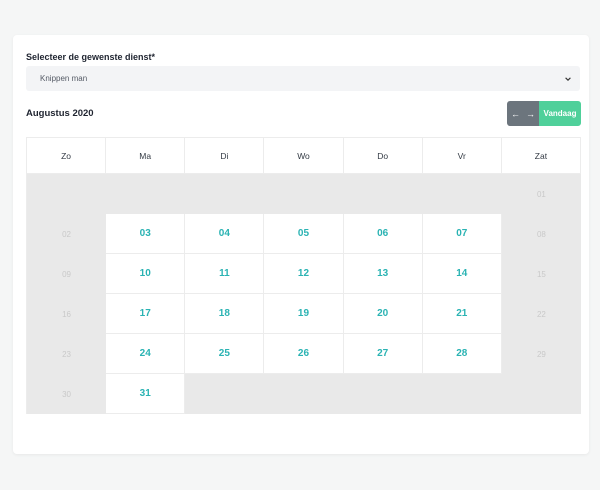 The height and width of the screenshot is (490, 600). Describe the element at coordinates (67, 314) in the screenshot. I see `calendar-day-unavailable: 16` at that location.